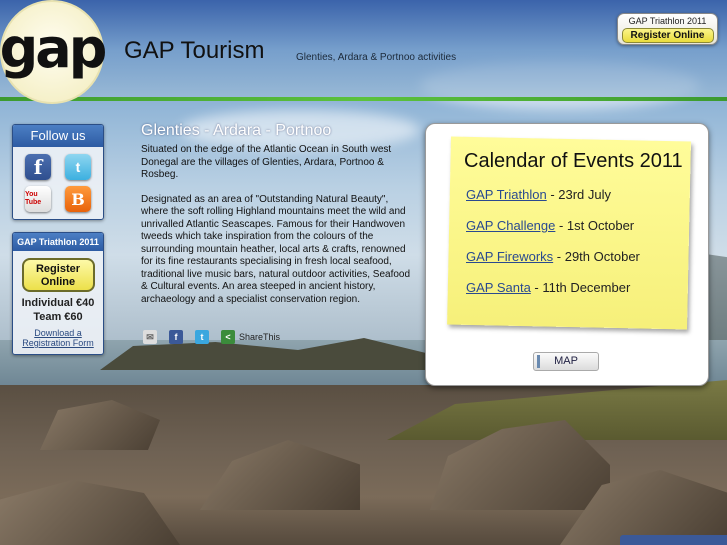 The height and width of the screenshot is (545, 727). I want to click on event-date: - 29th October, so click(596, 256).